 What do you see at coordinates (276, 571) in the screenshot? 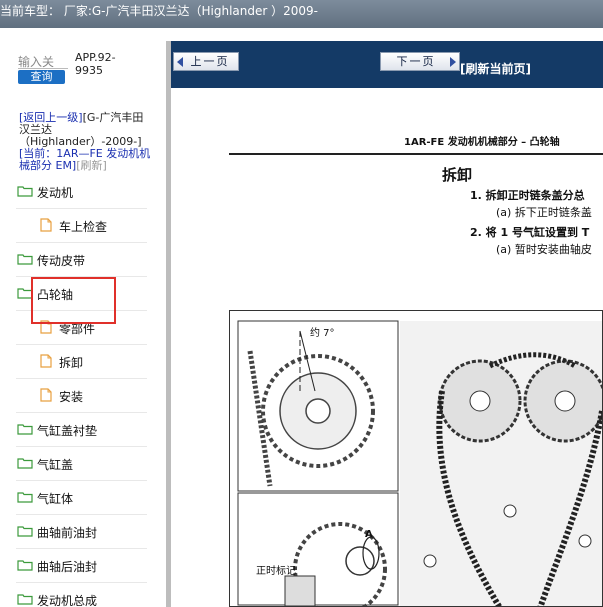
I see `timing-mark-label: 正时标记` at bounding box center [276, 571].